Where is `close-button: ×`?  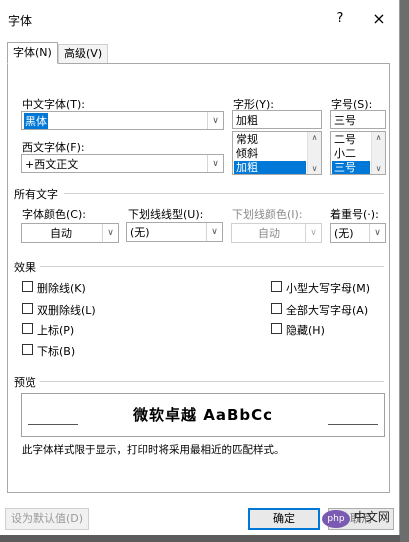 close-button: × is located at coordinates (379, 18).